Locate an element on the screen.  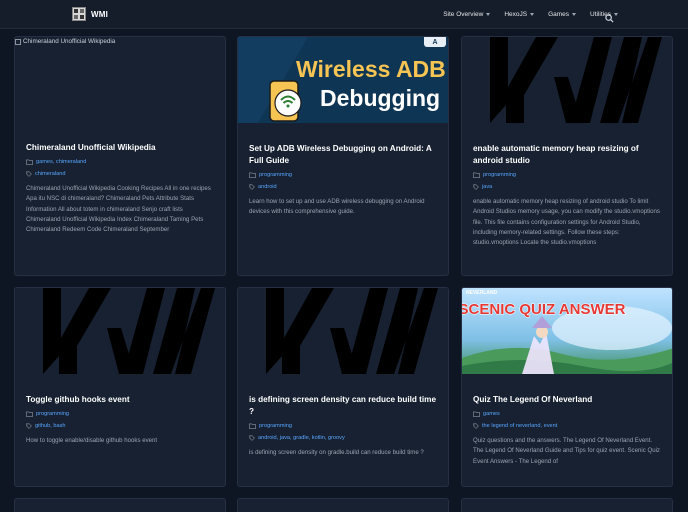
broken-image: Chimeraland Unofficial Wikipedia is located at coordinates (65, 41).